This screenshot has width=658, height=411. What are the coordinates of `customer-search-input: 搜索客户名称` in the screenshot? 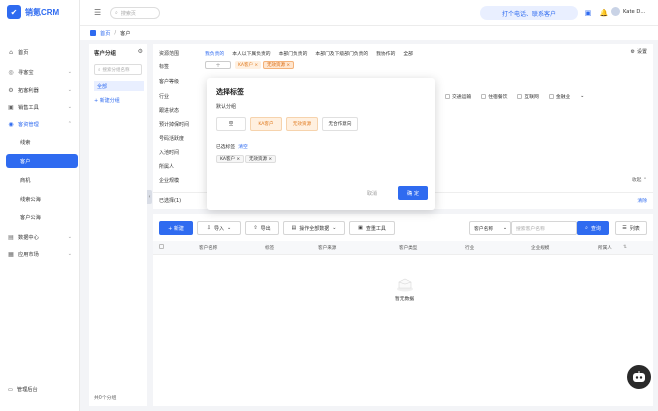 It's located at (544, 228).